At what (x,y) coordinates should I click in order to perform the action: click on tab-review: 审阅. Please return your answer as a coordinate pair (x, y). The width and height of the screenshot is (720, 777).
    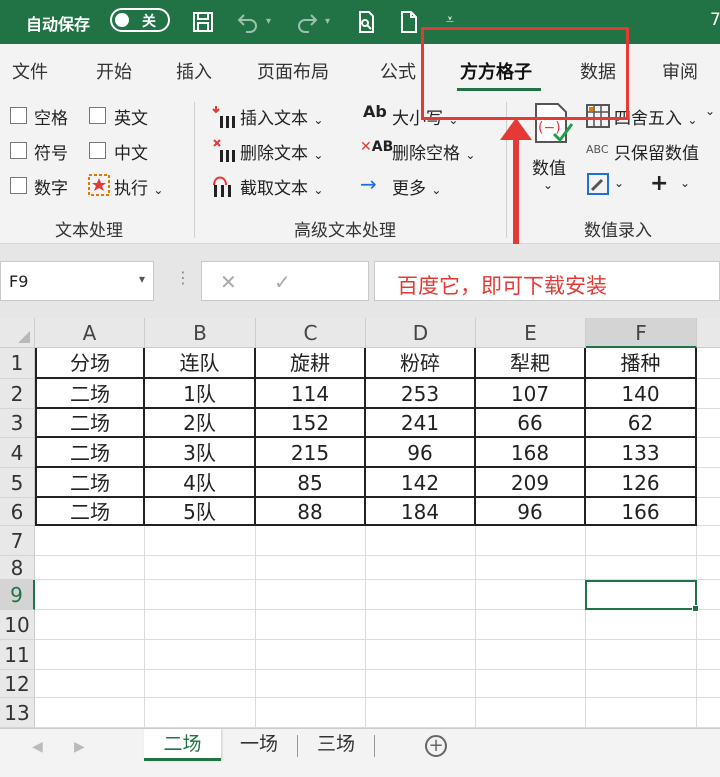
    Looking at the image, I should click on (680, 71).